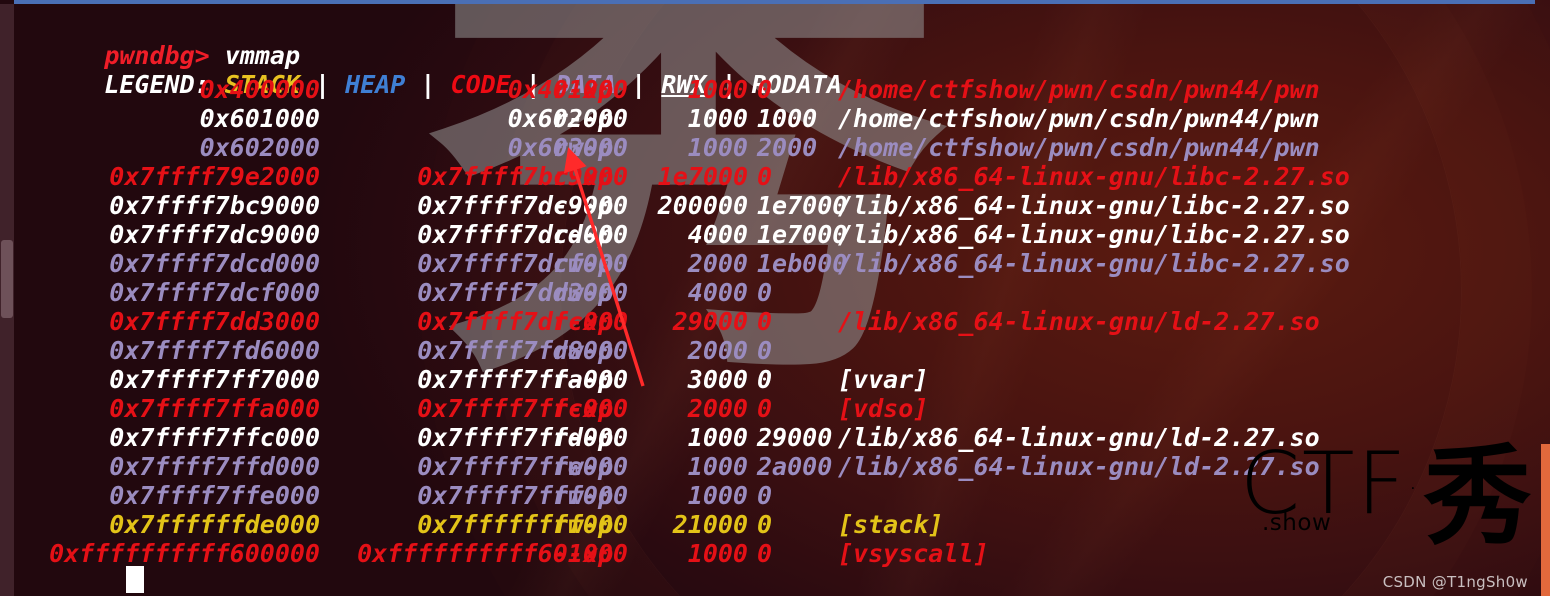 The image size is (1550, 596). What do you see at coordinates (214, 495) in the screenshot?
I see `vmmap-start-address: 0x7ffff7ffe000` at bounding box center [214, 495].